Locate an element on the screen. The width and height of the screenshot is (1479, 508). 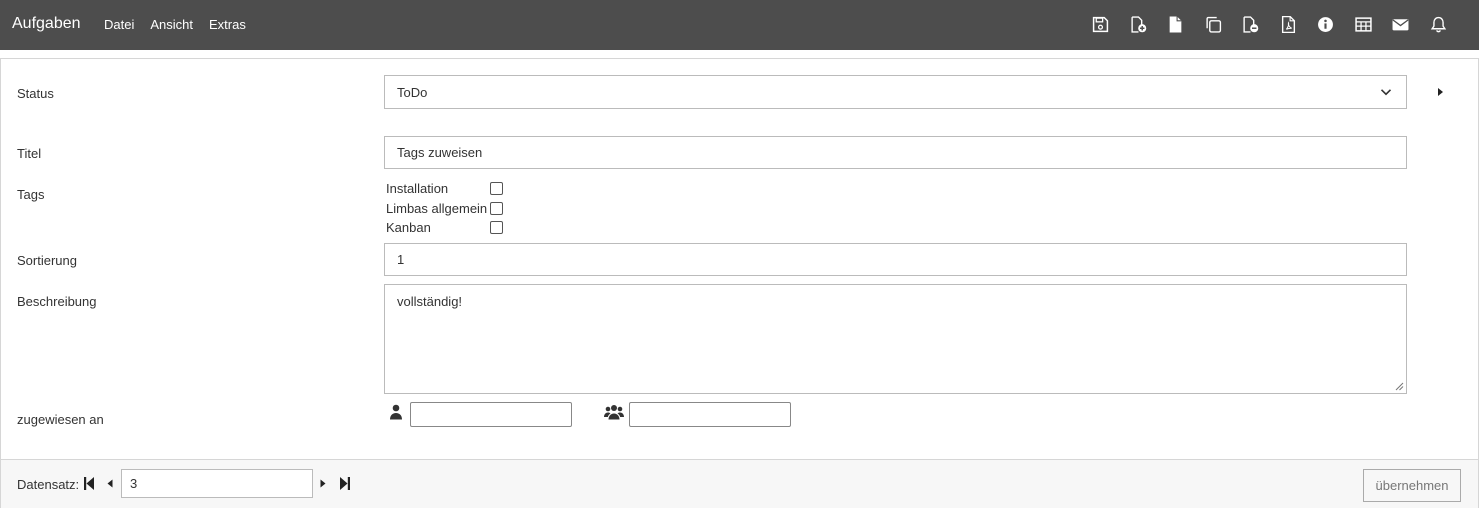
caret-right-icon is located at coordinates (1440, 92).